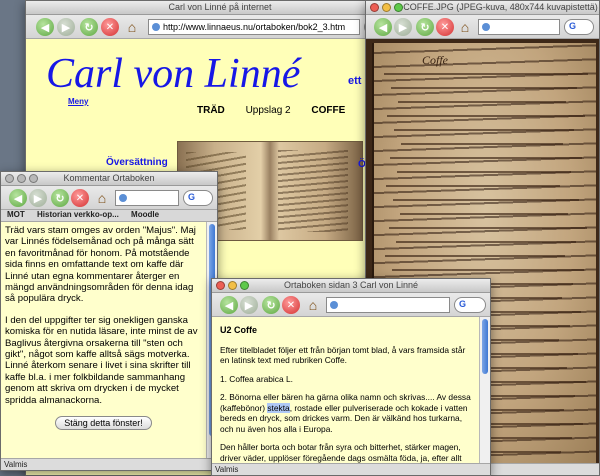  I want to click on page-nav: TRÄD Uppslag 2 COFFE, so click(280, 110).